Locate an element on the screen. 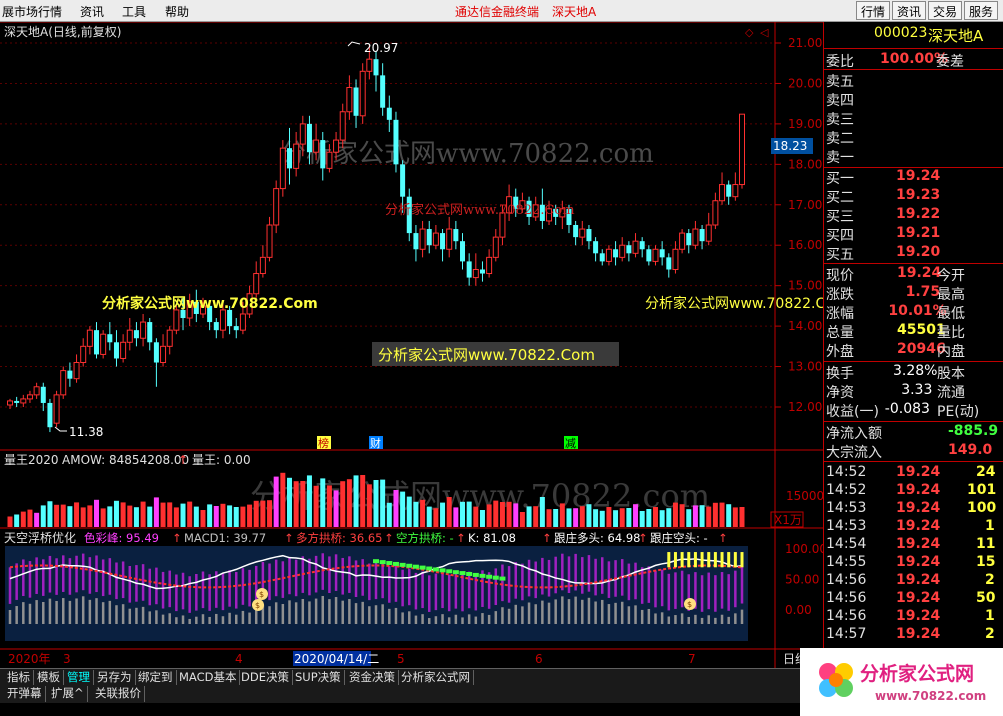  quote-row: 14:52 19.24 101 is located at coordinates (913, 491).